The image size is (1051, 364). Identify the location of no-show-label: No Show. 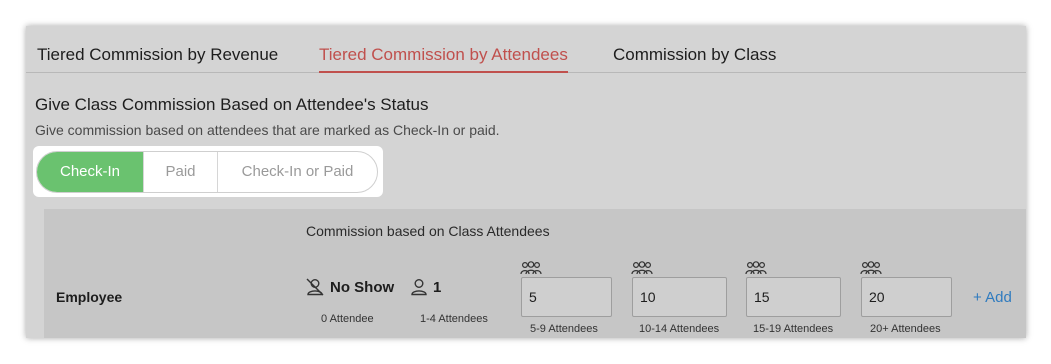
(362, 287).